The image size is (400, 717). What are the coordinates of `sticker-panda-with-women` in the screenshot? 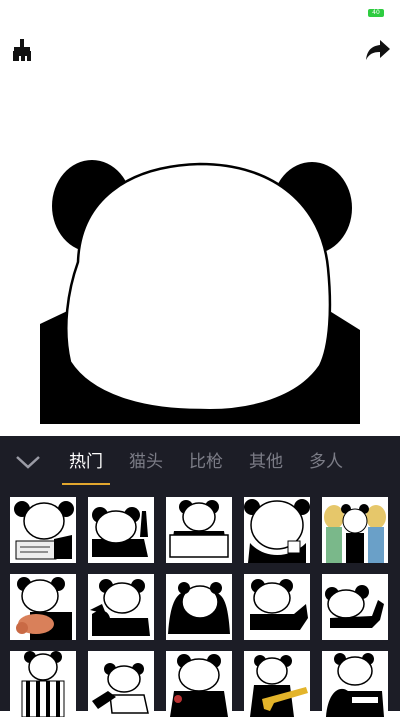 It's located at (355, 530).